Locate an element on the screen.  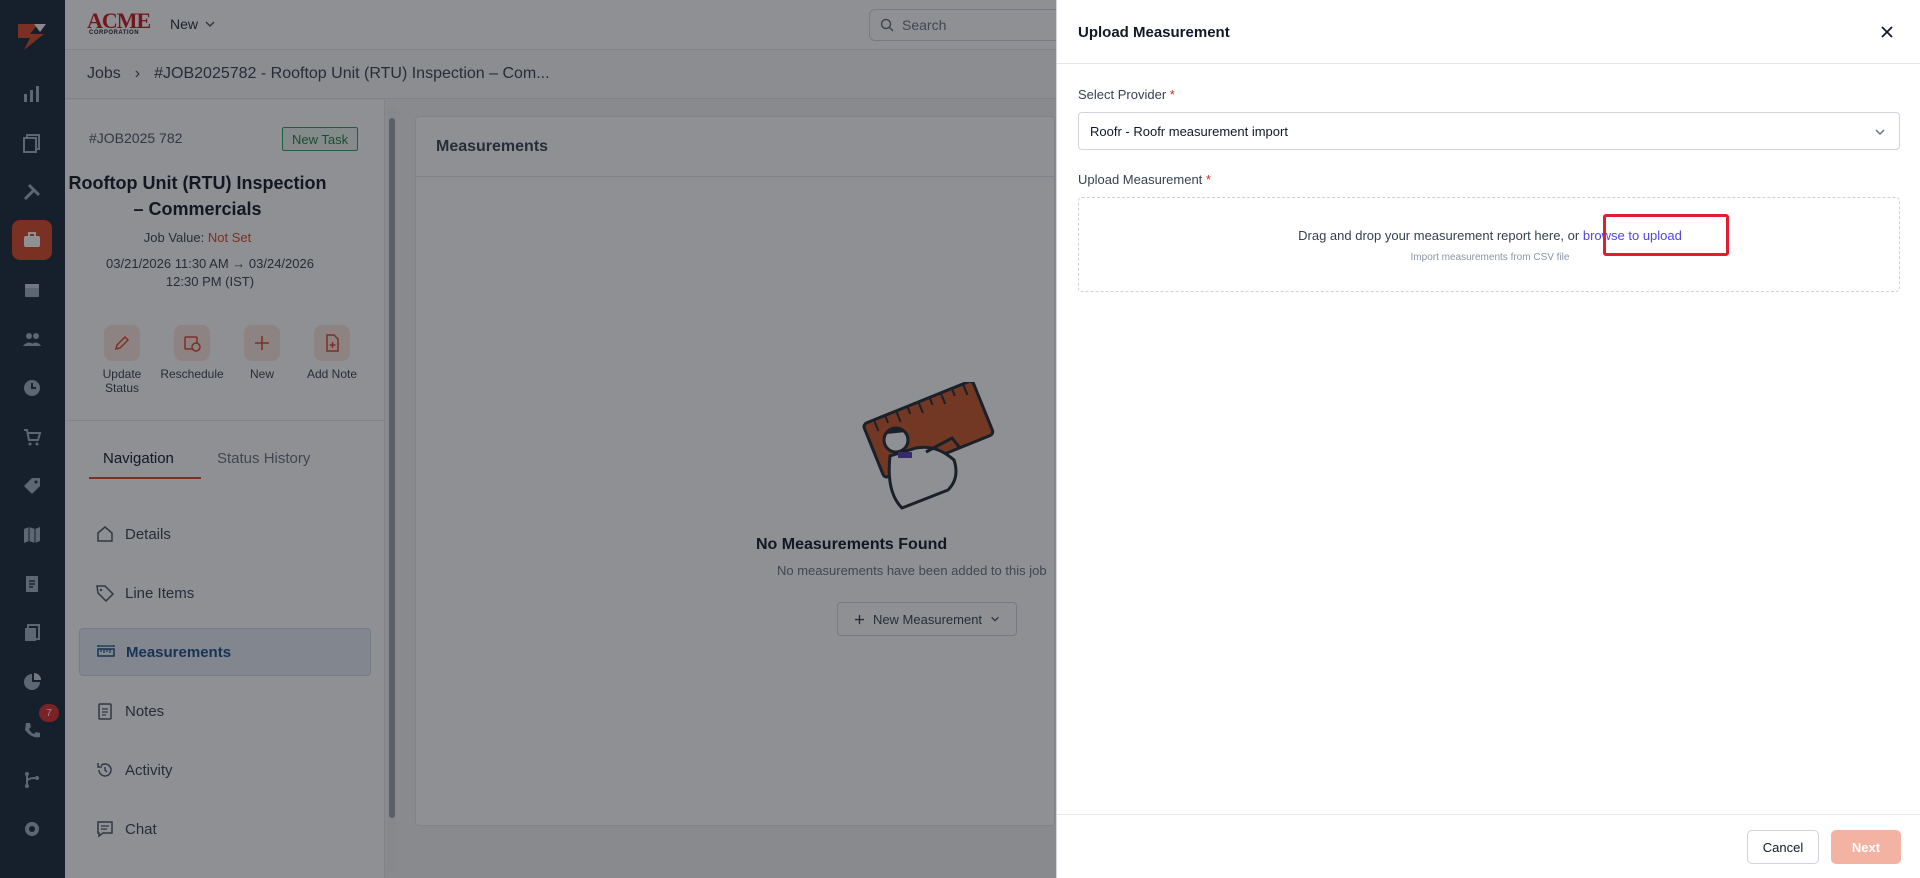
close-icon is located at coordinates (1887, 32).